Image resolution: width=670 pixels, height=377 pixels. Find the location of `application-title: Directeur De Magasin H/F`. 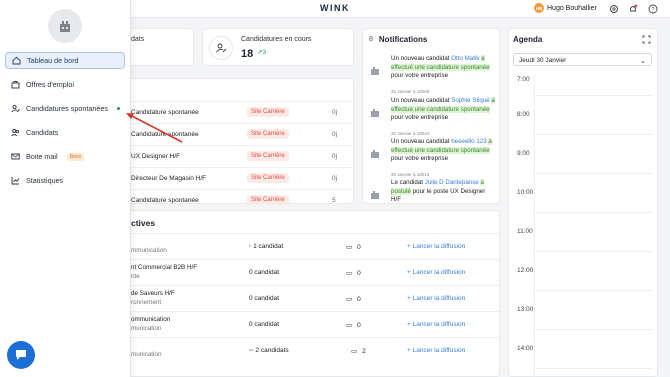

application-title: Directeur De Magasin H/F is located at coordinates (169, 178).